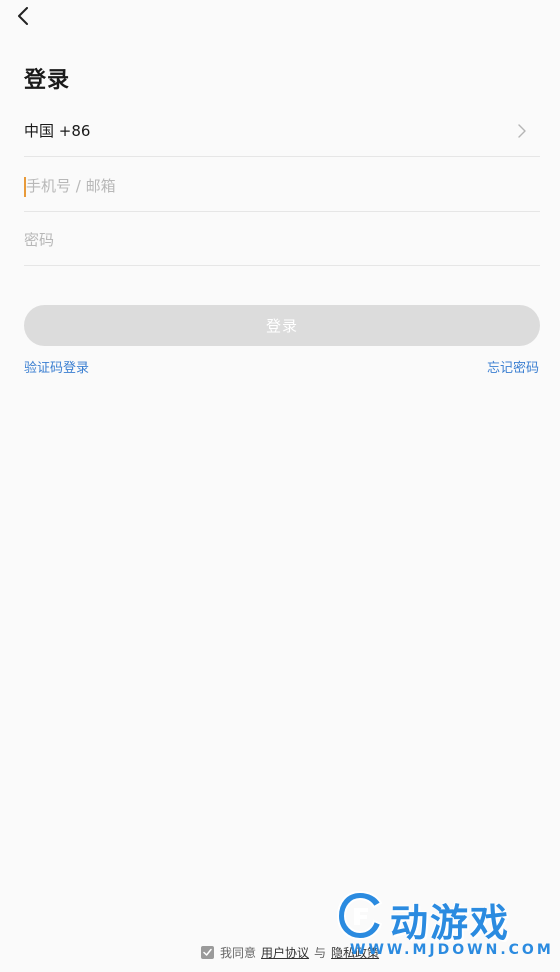  Describe the element at coordinates (56, 366) in the screenshot. I see `sms-login-link: 验证码登录` at that location.